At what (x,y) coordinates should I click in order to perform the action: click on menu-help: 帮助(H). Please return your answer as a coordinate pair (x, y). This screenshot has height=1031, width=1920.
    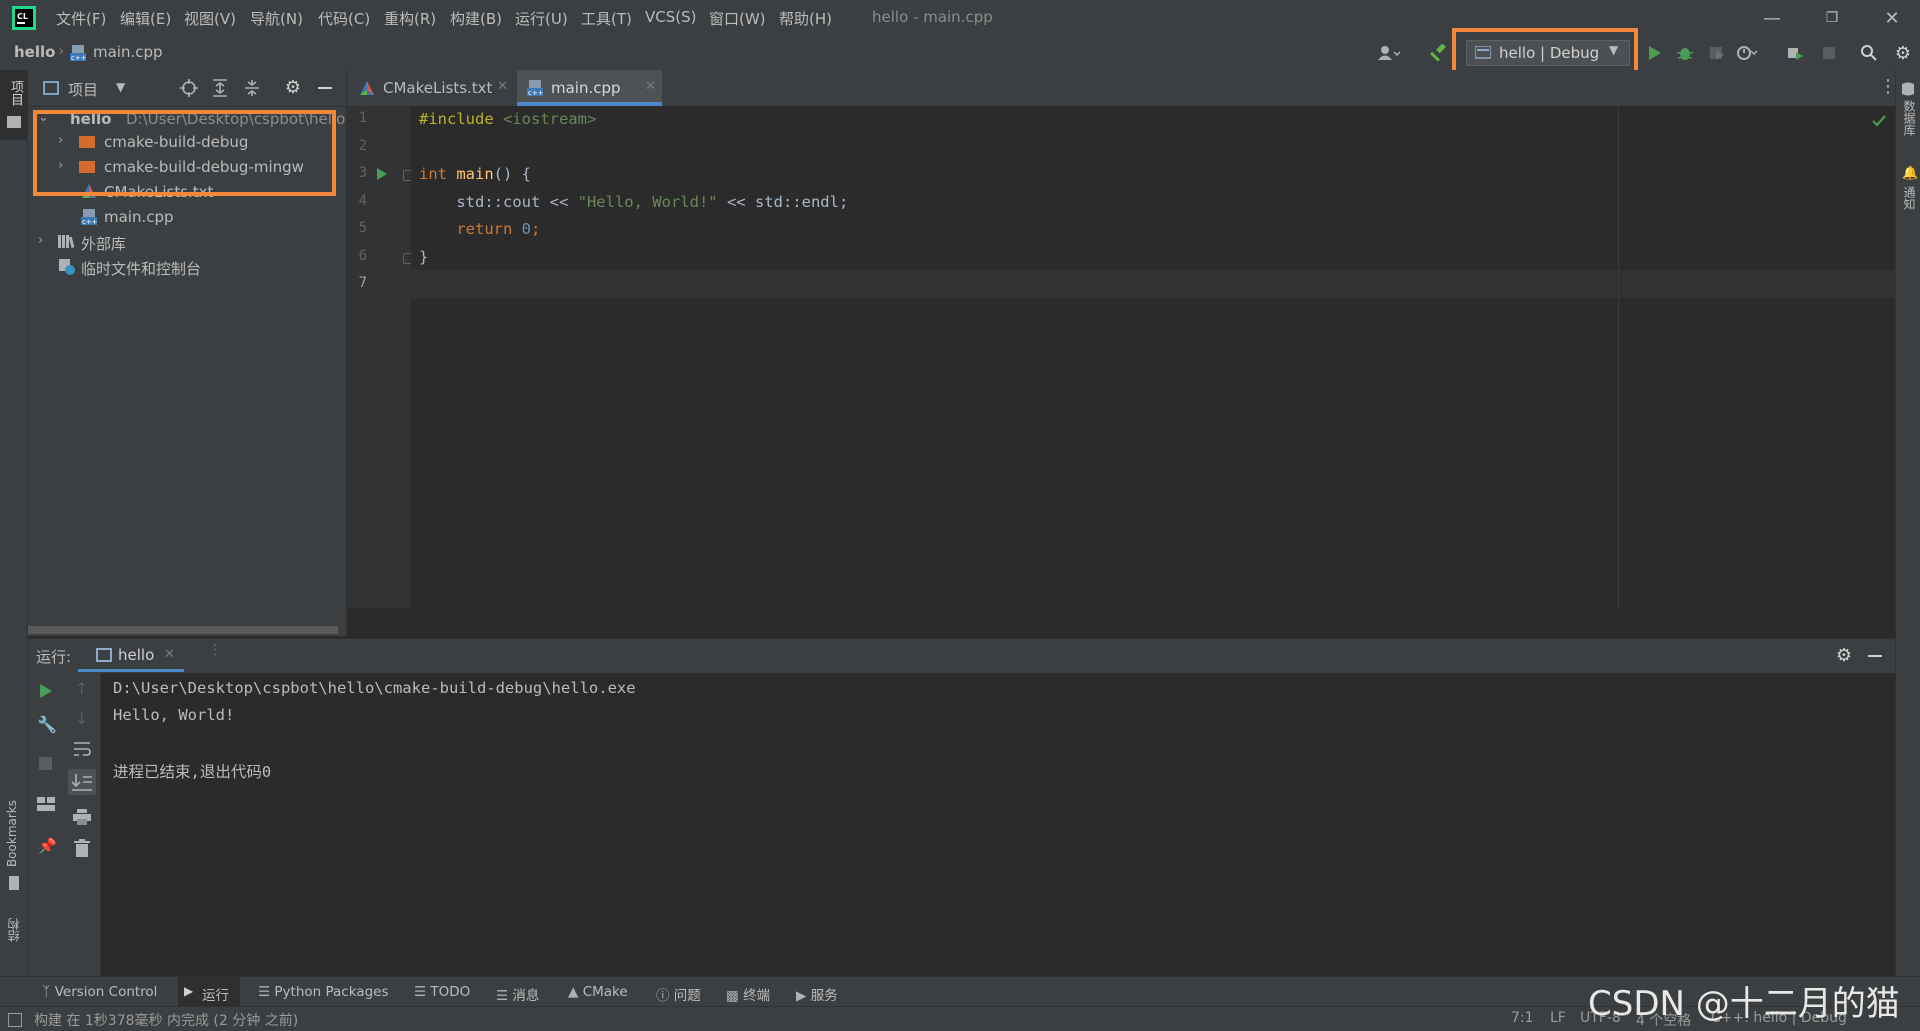
    Looking at the image, I should click on (805, 18).